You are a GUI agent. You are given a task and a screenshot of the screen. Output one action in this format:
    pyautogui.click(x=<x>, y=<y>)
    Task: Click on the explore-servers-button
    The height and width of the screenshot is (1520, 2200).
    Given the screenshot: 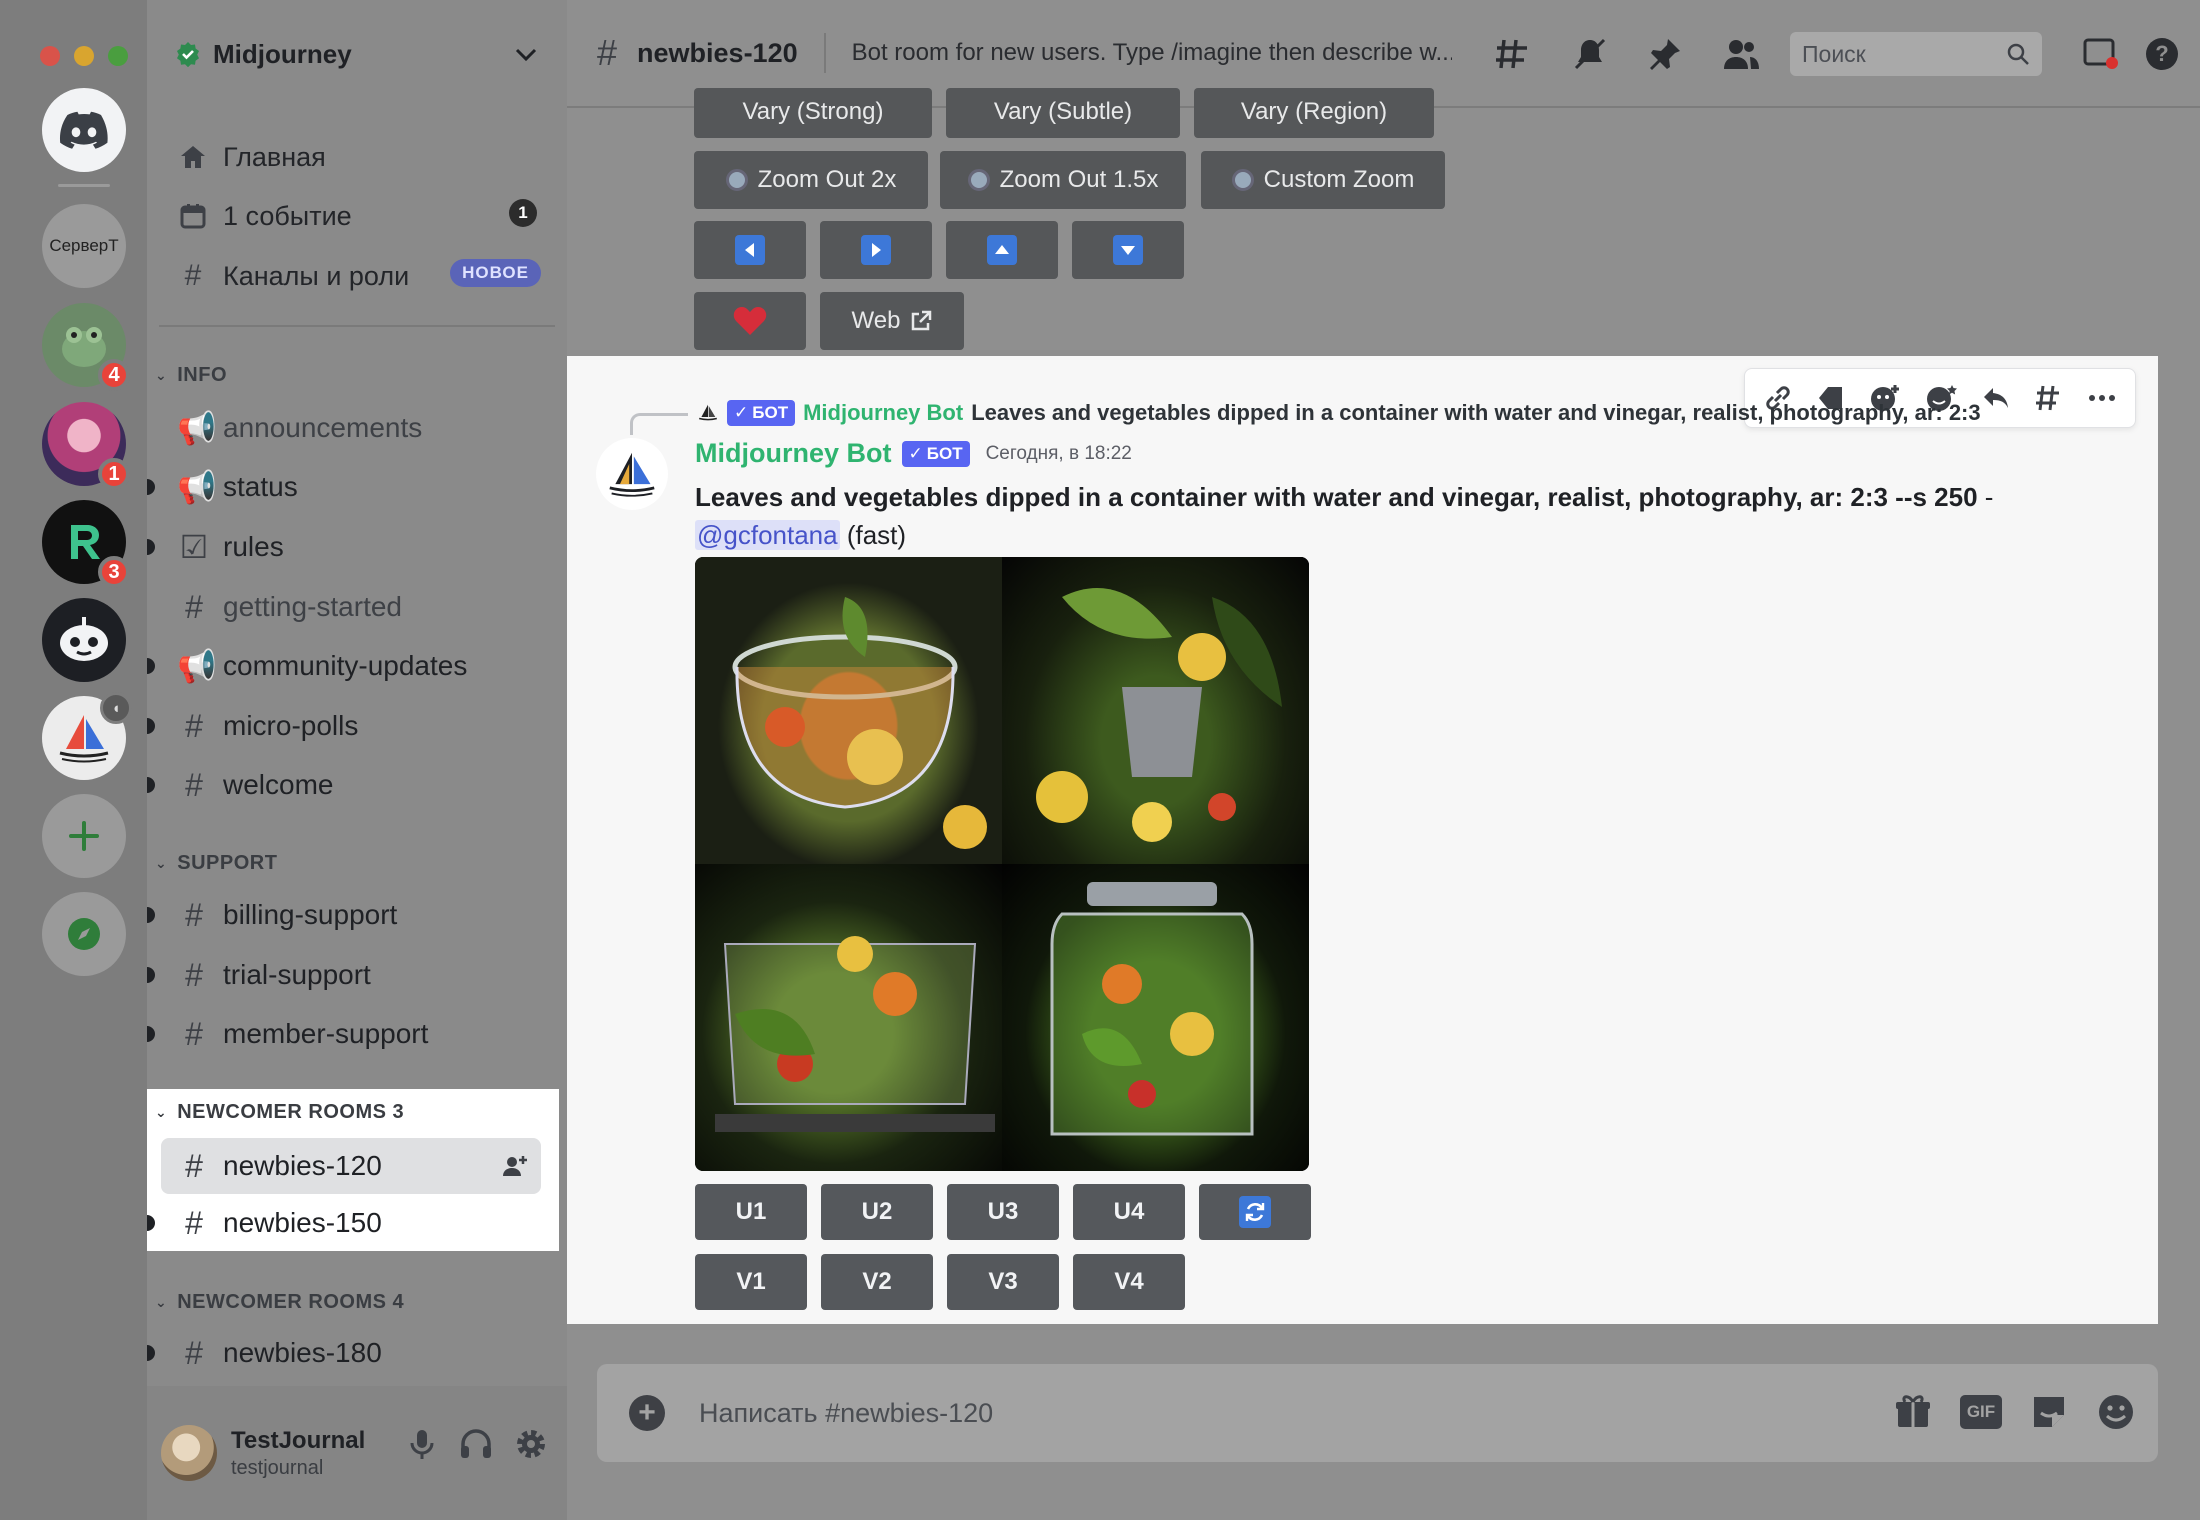 What is the action you would take?
    pyautogui.click(x=84, y=934)
    